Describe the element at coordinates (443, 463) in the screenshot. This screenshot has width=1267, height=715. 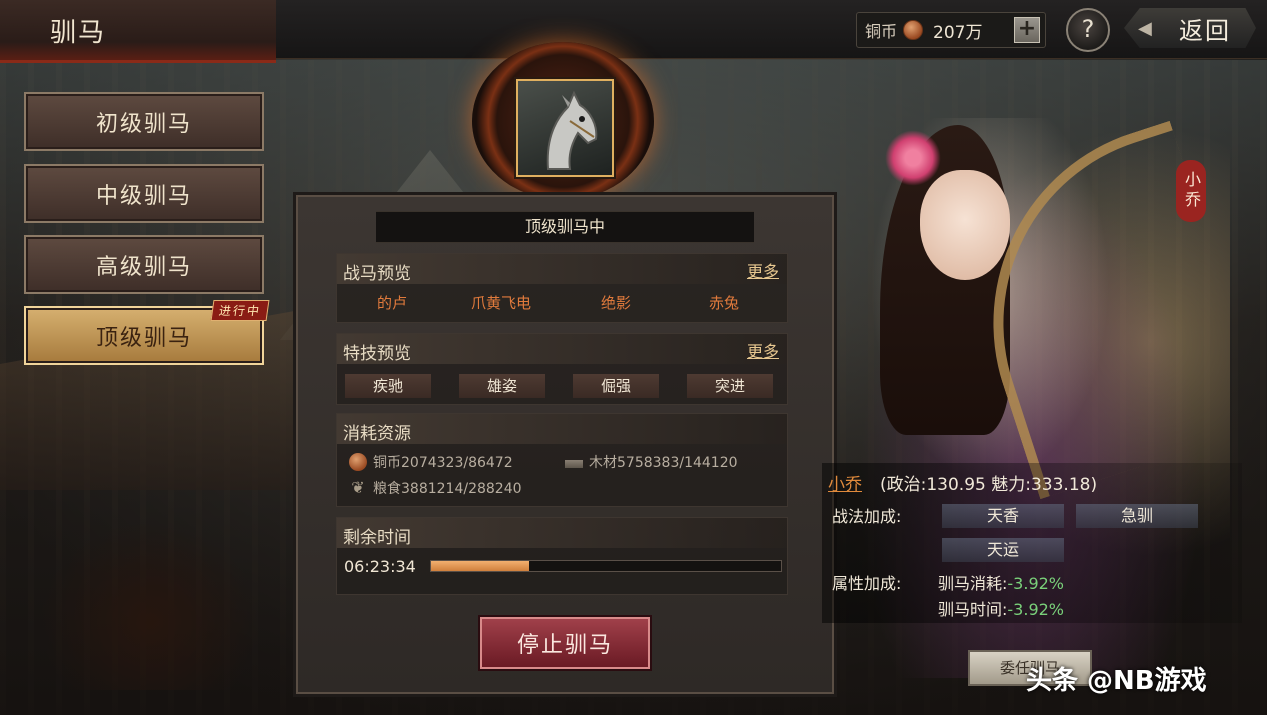
I see `copper-cost-text: 铜币2074323/86472` at that location.